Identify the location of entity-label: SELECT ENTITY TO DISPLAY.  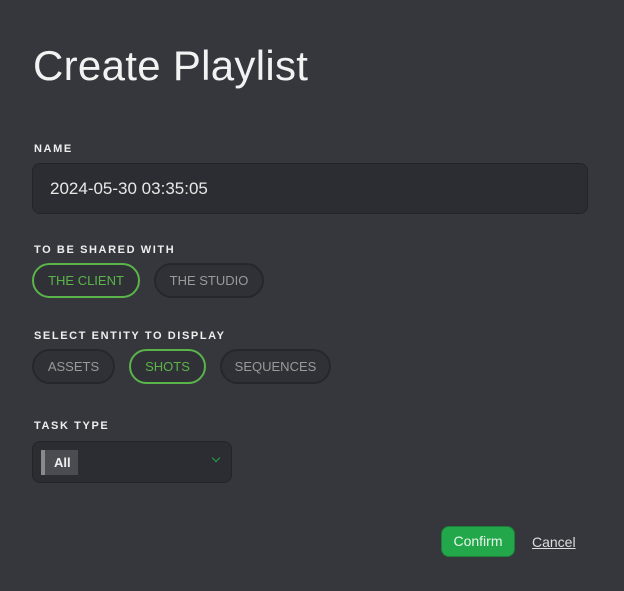
(130, 336).